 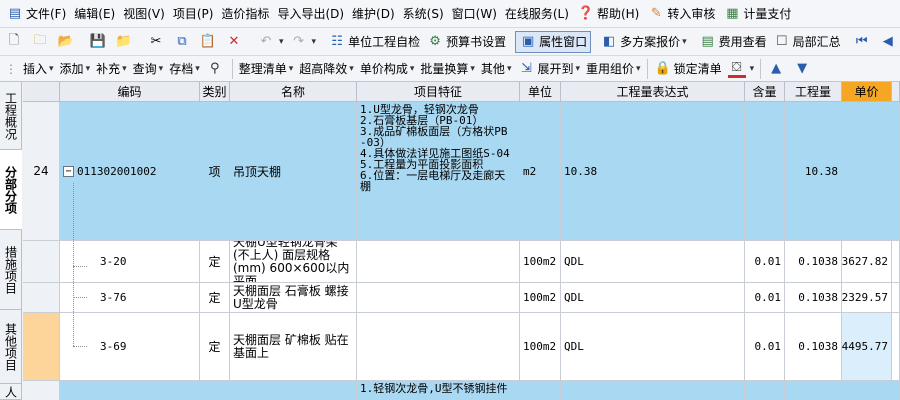 I want to click on menu-view: 视图(V), so click(x=144, y=14).